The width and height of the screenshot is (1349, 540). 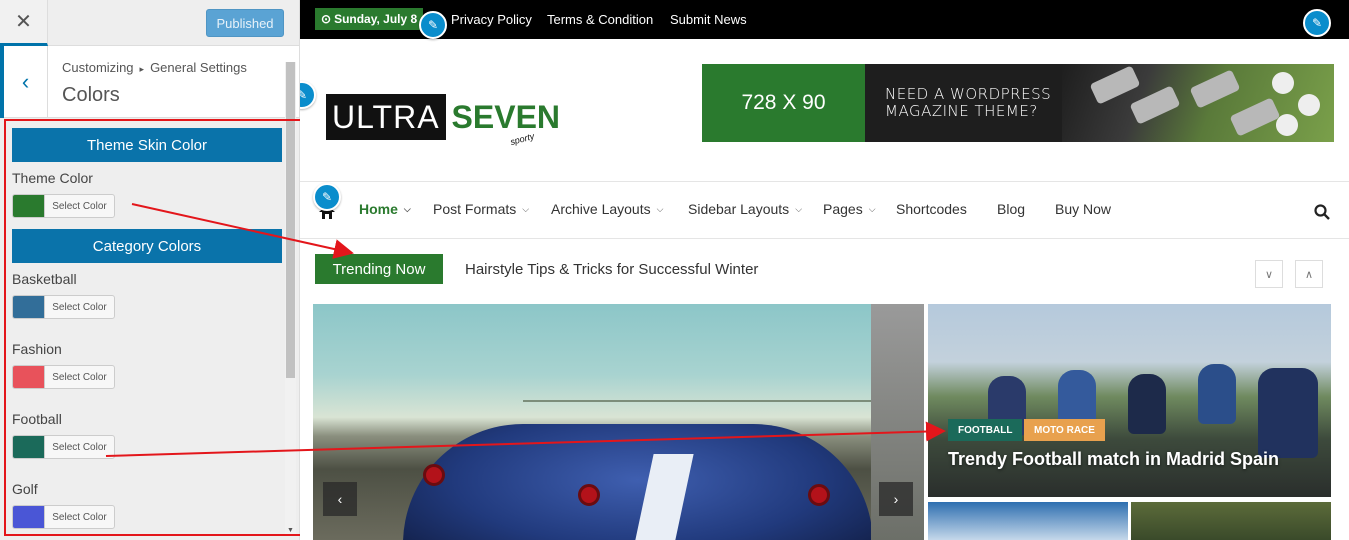 I want to click on group-header-theme-skin: Theme Skin Color, so click(x=147, y=145).